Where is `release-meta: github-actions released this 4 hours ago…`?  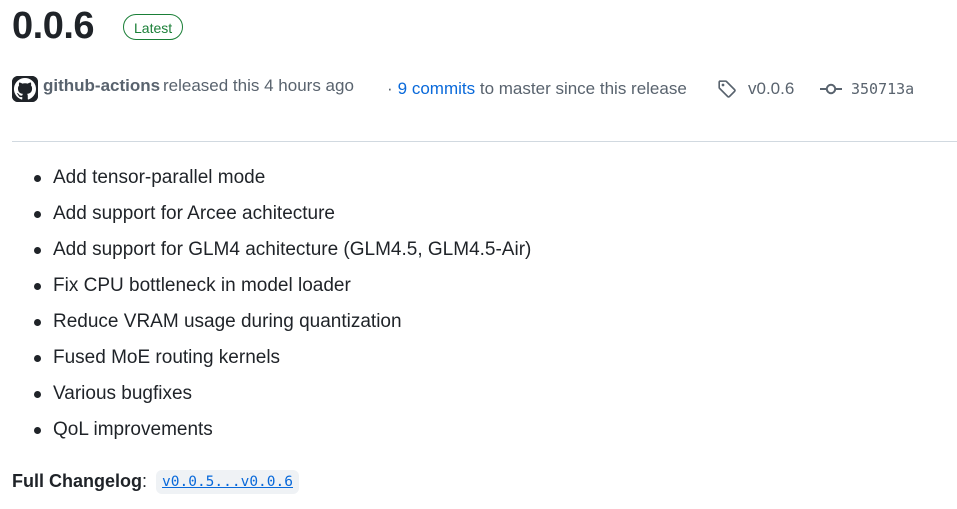 release-meta: github-actions released this 4 hours ago… is located at coordinates (484, 88).